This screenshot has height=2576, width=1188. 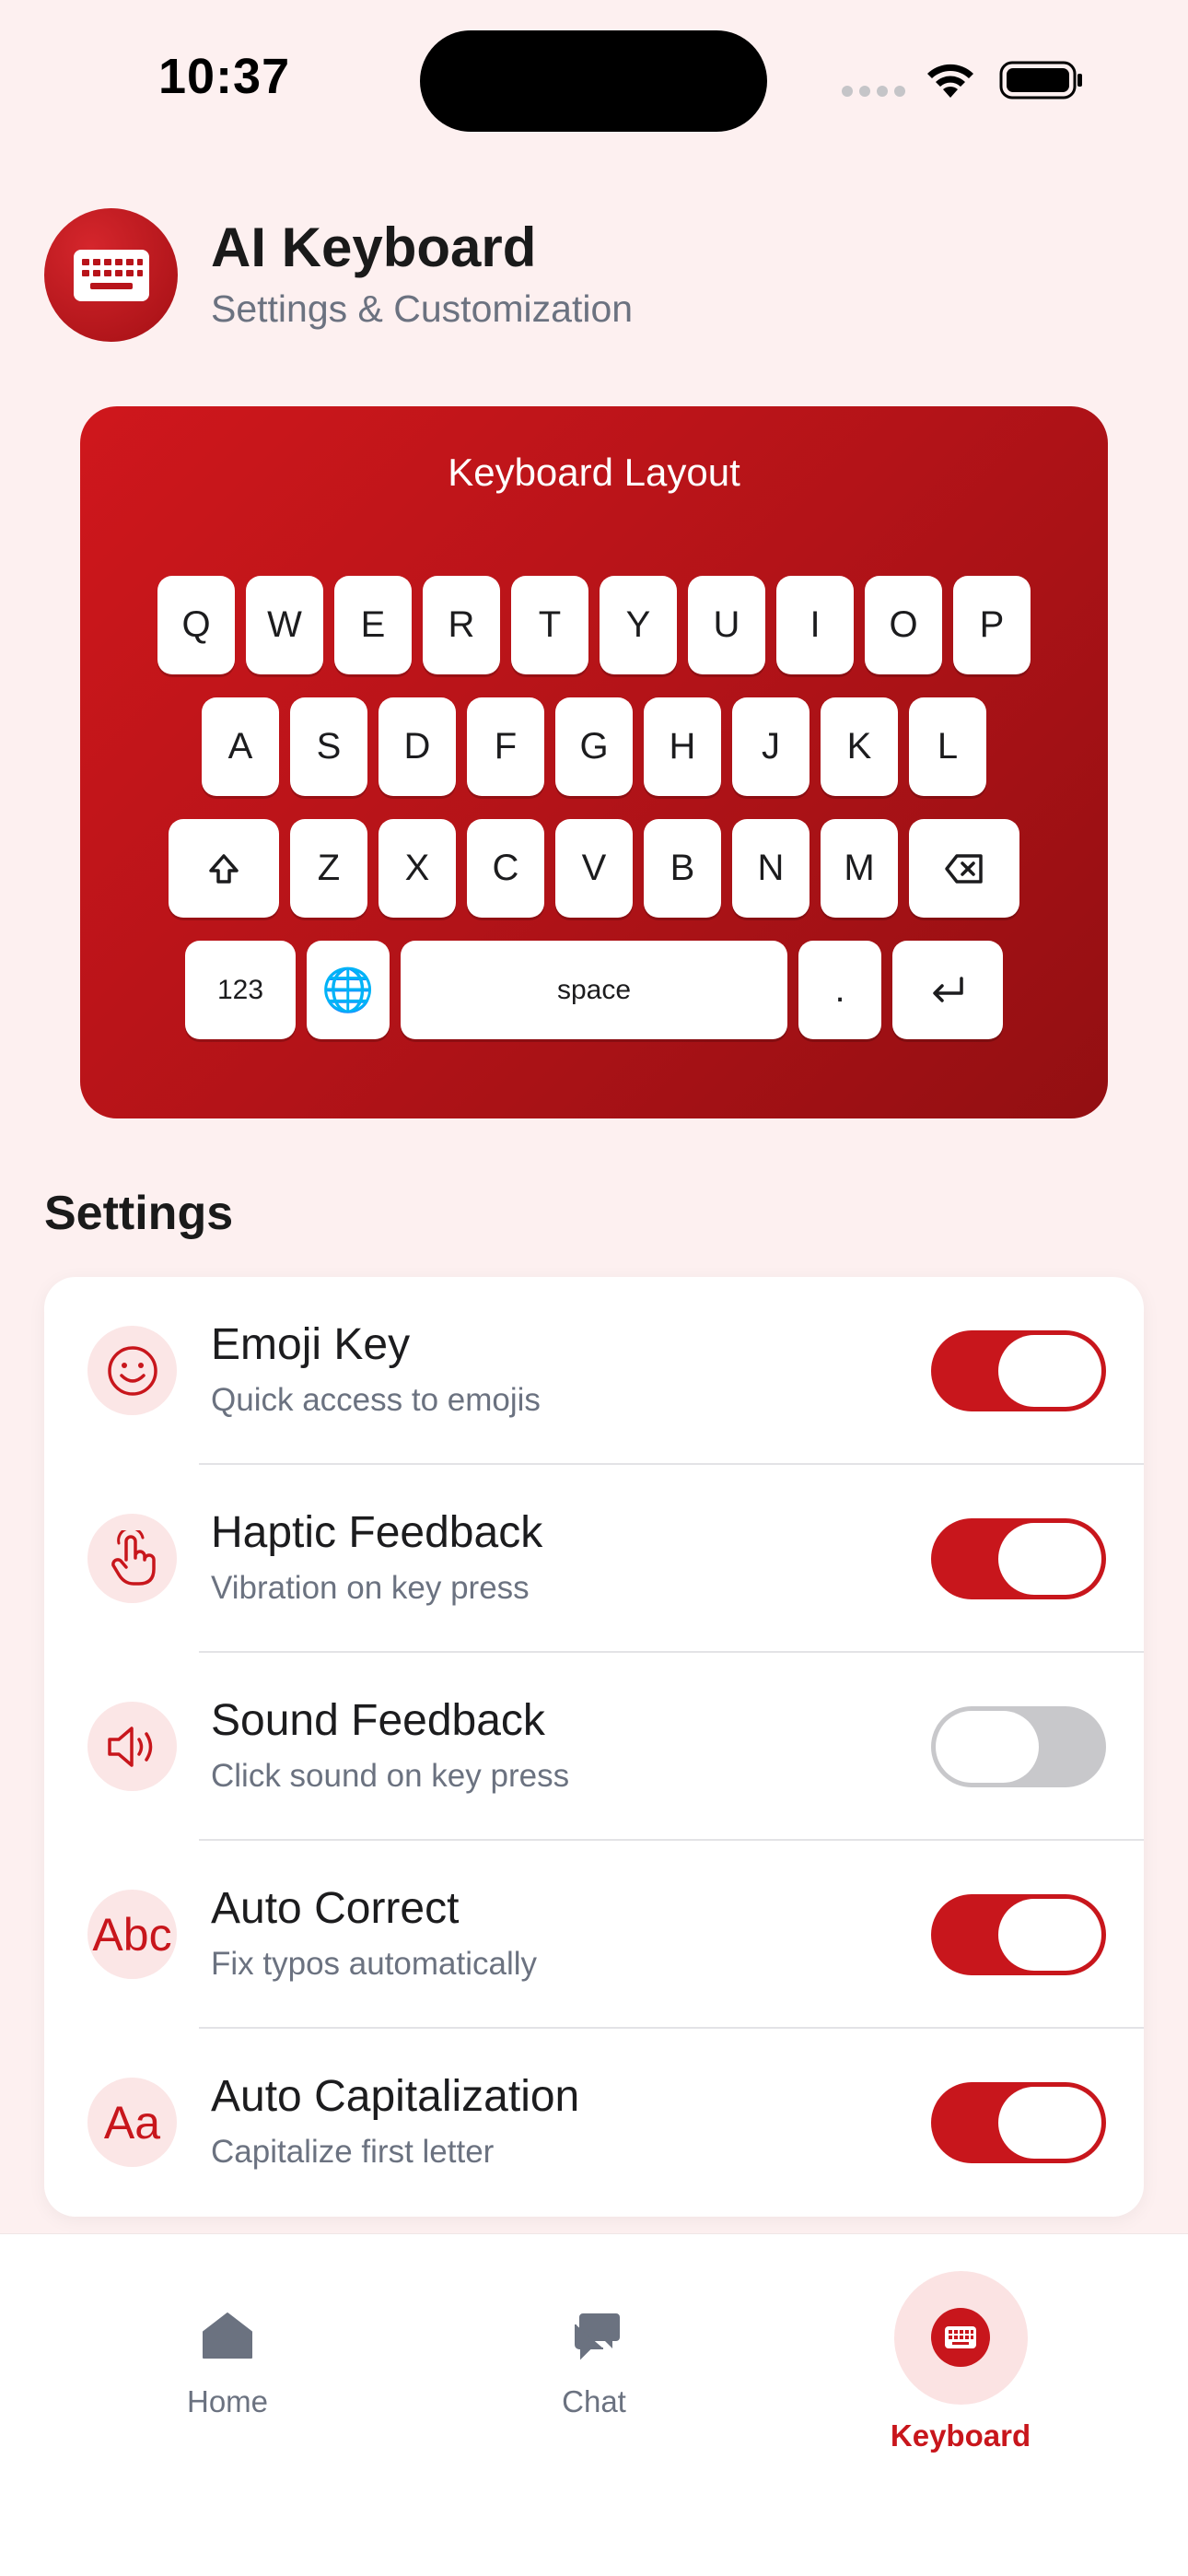 What do you see at coordinates (224, 76) in the screenshot?
I see `status-time: 10:37` at bounding box center [224, 76].